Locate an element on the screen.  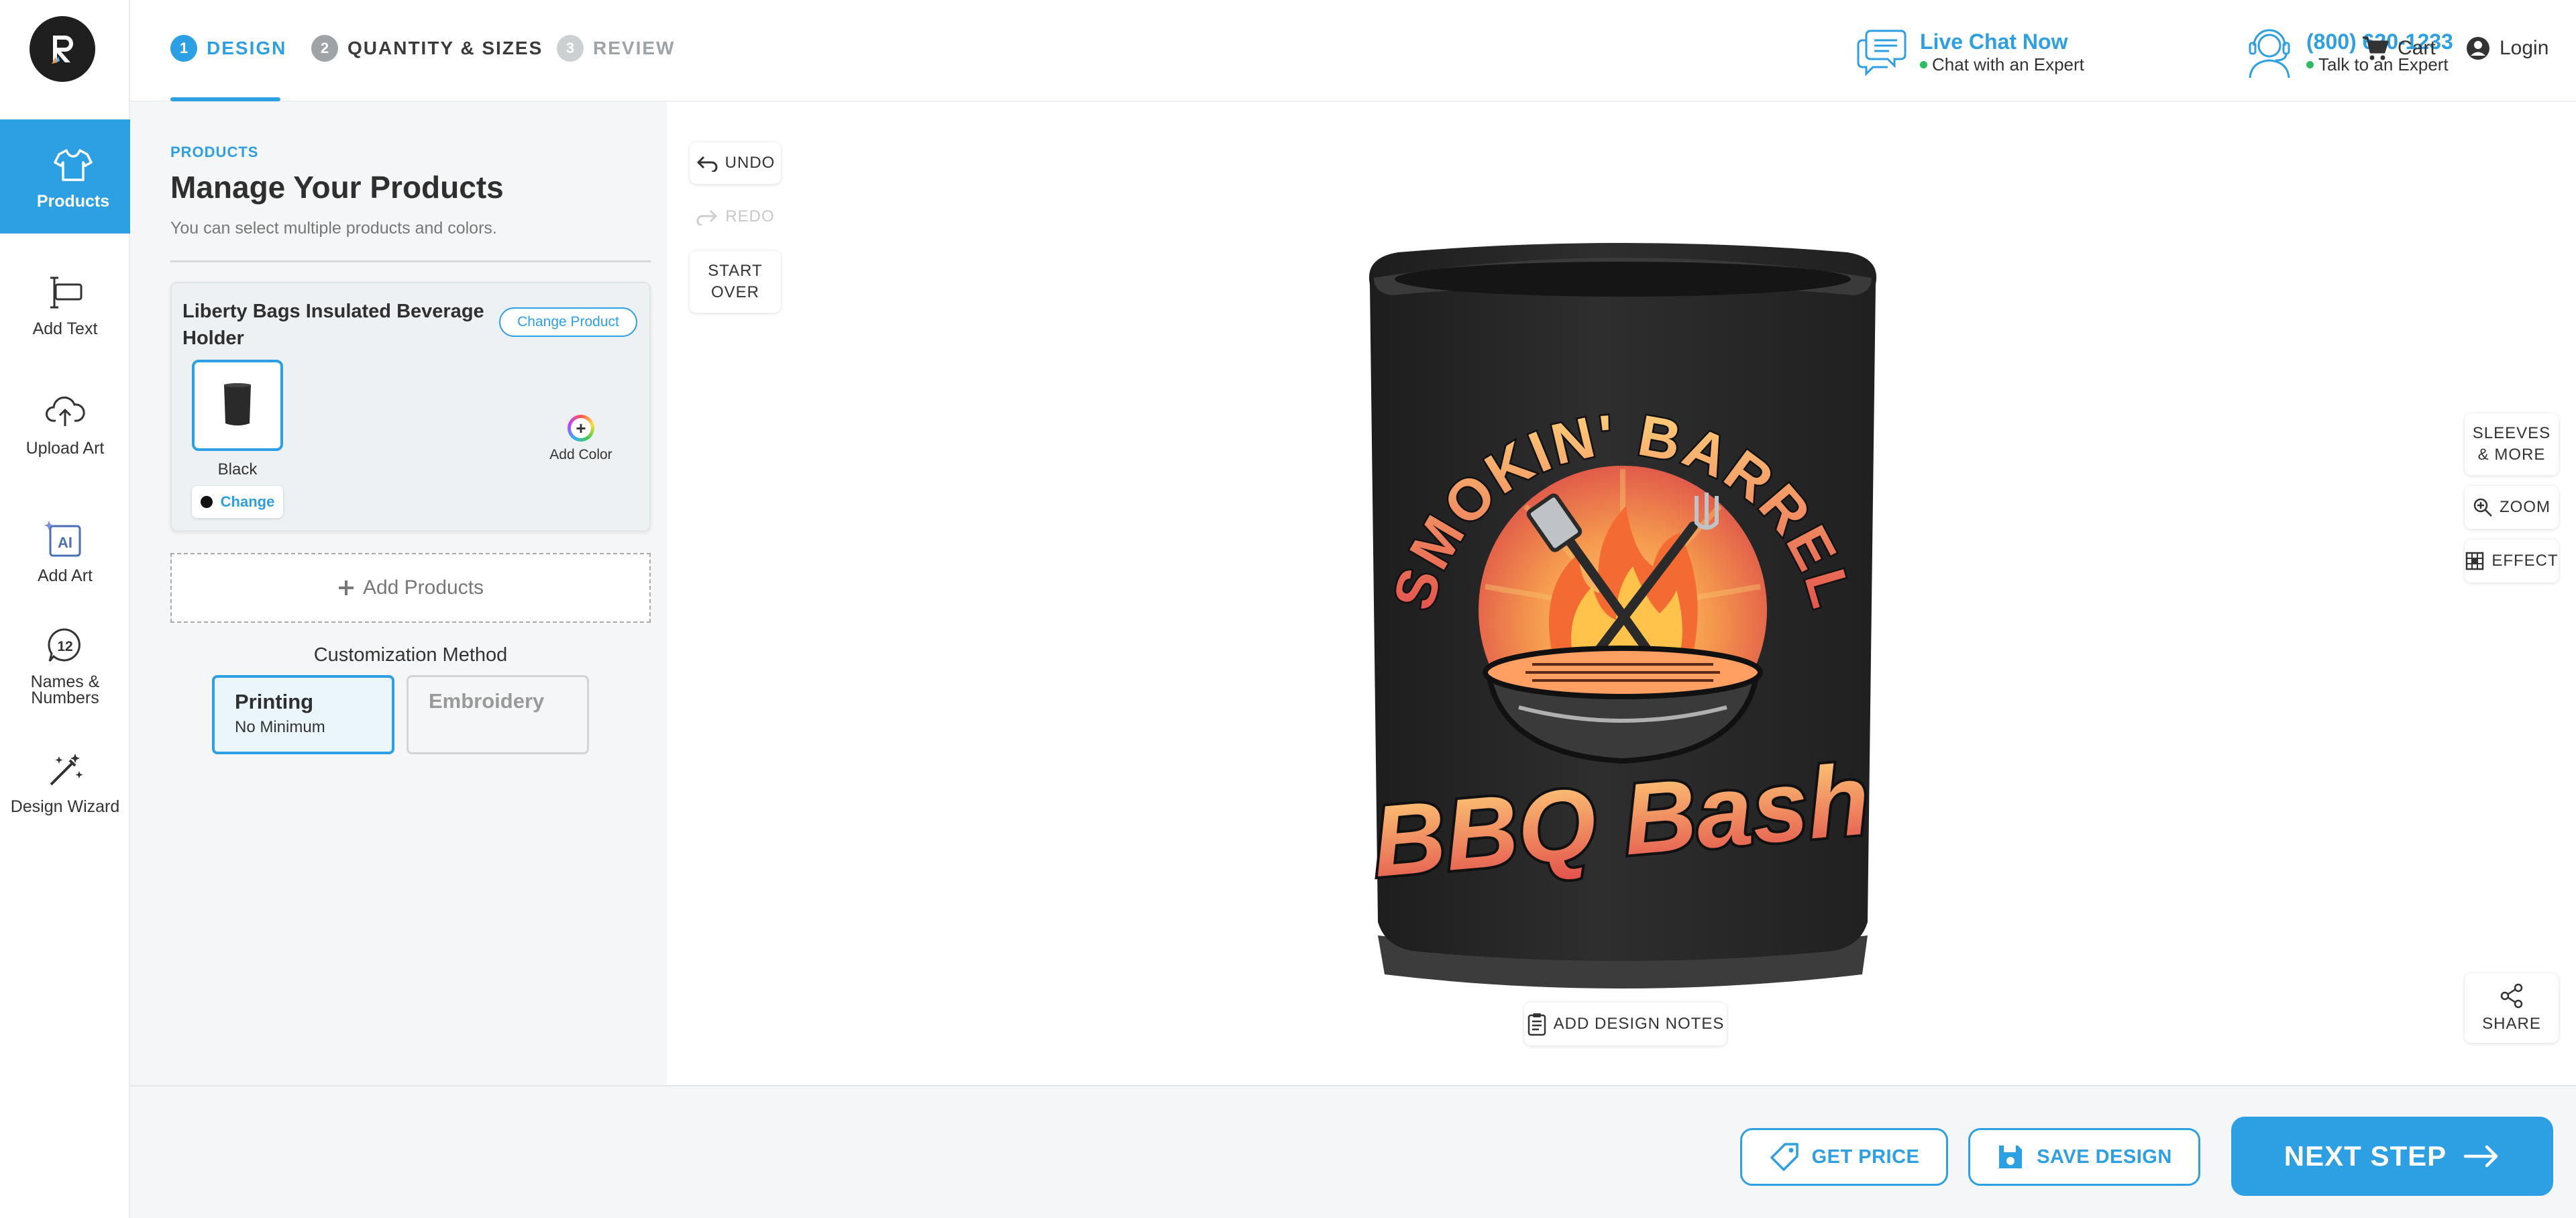
swatch-color-label: Black is located at coordinates (237, 469).